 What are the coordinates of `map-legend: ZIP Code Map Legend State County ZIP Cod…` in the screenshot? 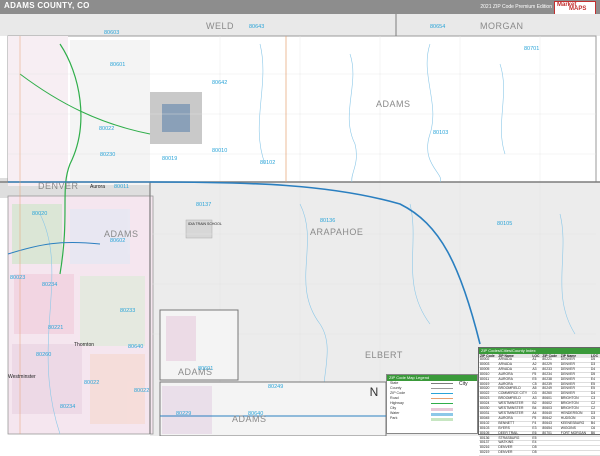 It's located at (432, 404).